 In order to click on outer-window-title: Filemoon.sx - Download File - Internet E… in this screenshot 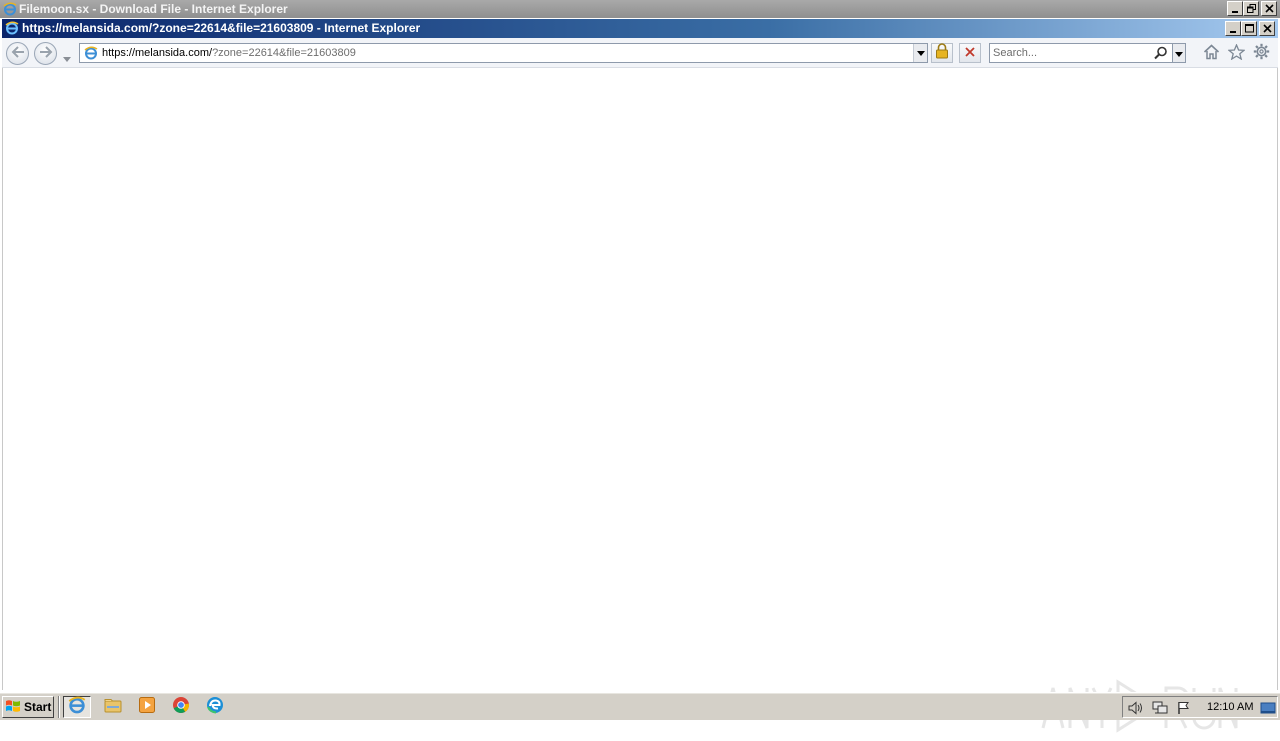, I will do `click(153, 9)`.